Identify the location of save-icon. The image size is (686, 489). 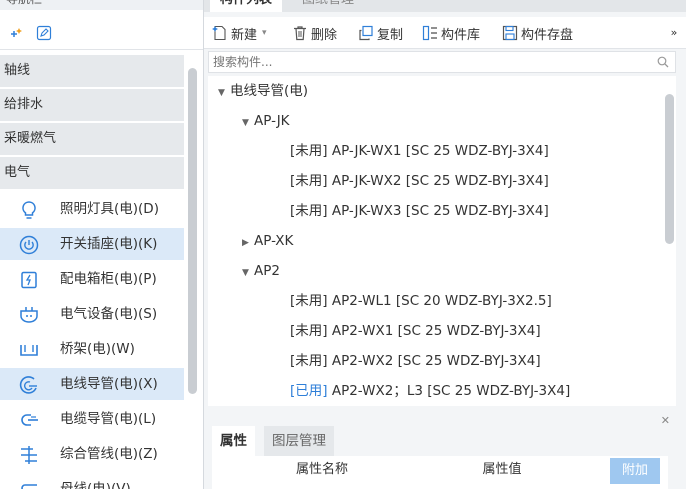
(510, 33).